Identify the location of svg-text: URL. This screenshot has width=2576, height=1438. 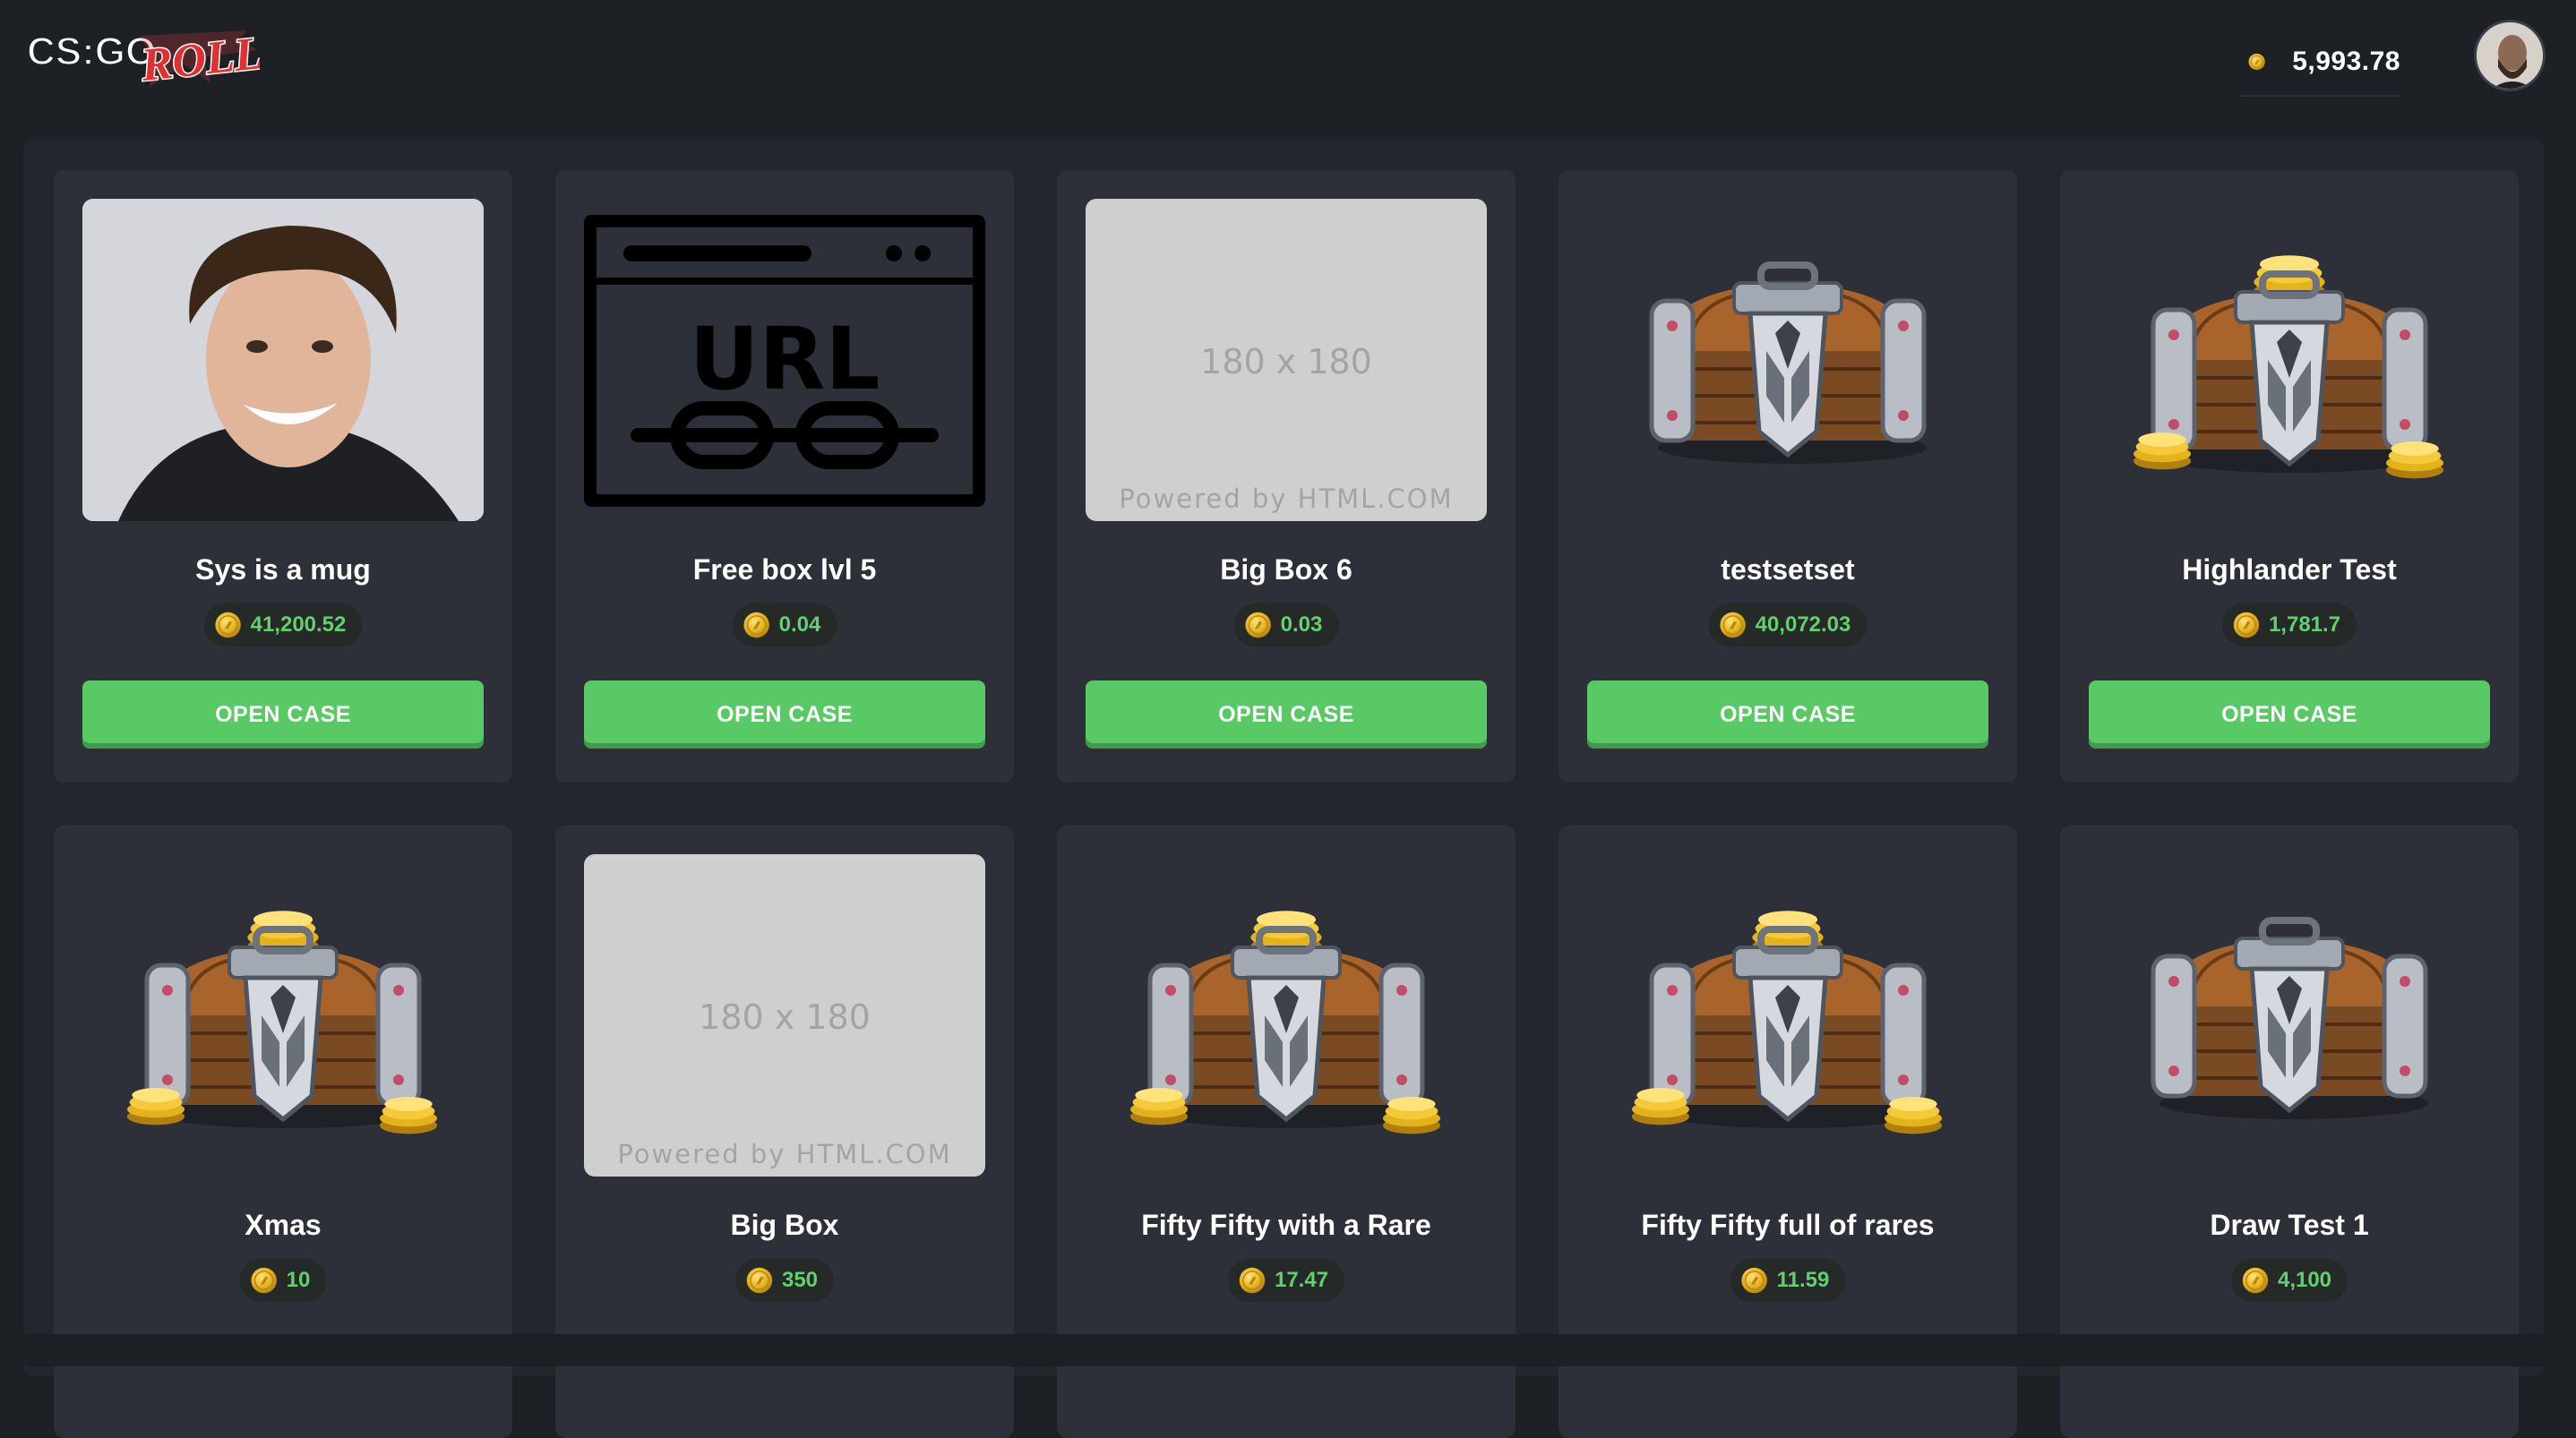
(784, 359).